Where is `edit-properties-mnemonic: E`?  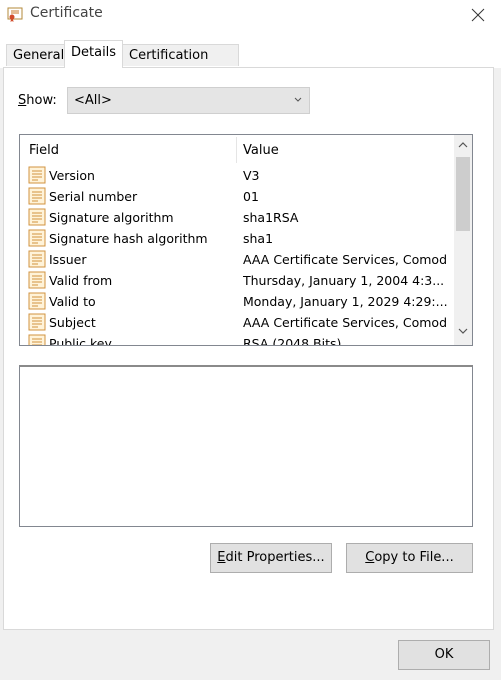 edit-properties-mnemonic: E is located at coordinates (221, 557).